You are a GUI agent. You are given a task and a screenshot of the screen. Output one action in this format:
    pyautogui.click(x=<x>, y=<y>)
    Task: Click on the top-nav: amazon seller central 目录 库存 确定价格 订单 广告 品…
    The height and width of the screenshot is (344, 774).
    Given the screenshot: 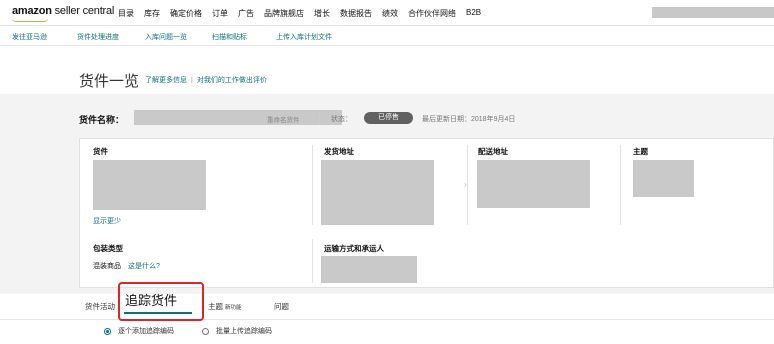 What is the action you would take?
    pyautogui.click(x=387, y=13)
    